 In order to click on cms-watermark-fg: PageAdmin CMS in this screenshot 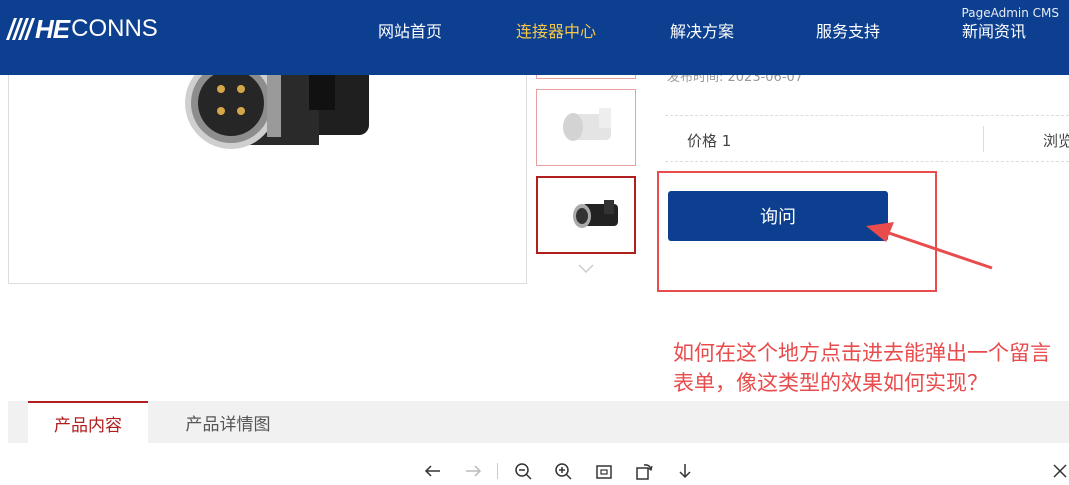, I will do `click(1010, 13)`.